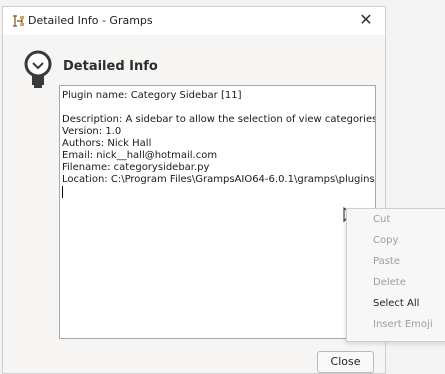  What do you see at coordinates (38, 69) in the screenshot?
I see `lightbulb-icon` at bounding box center [38, 69].